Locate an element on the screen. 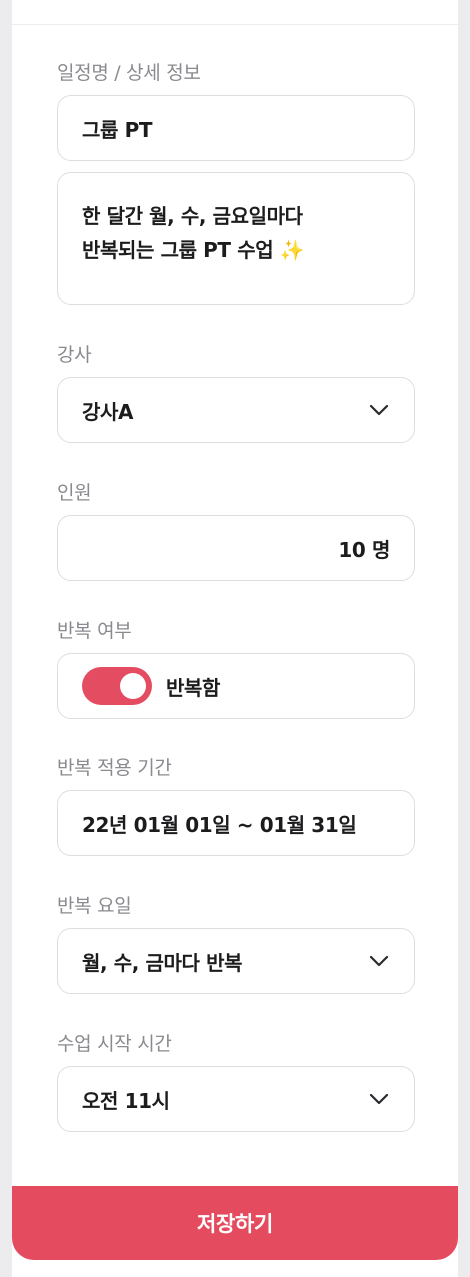 The image size is (470, 1277). start-time-value: 오전 11시 is located at coordinates (126, 1100).